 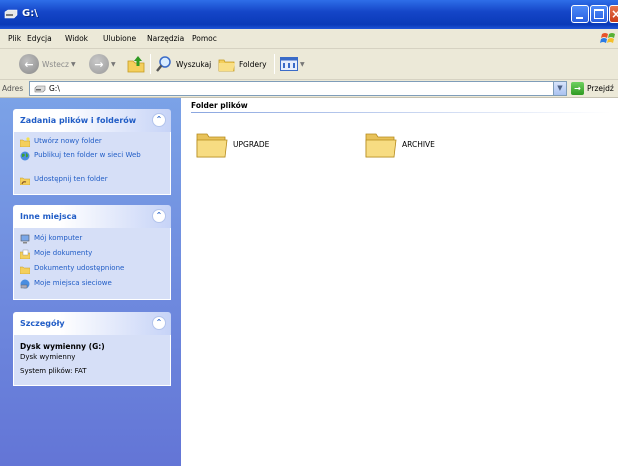 I want to click on group-divider, so click(x=401, y=112).